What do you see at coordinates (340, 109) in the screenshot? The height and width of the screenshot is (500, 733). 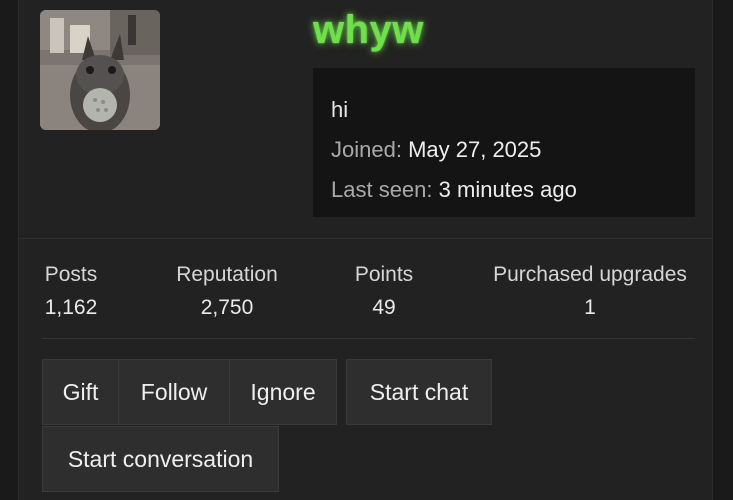 I see `status-text: hi` at bounding box center [340, 109].